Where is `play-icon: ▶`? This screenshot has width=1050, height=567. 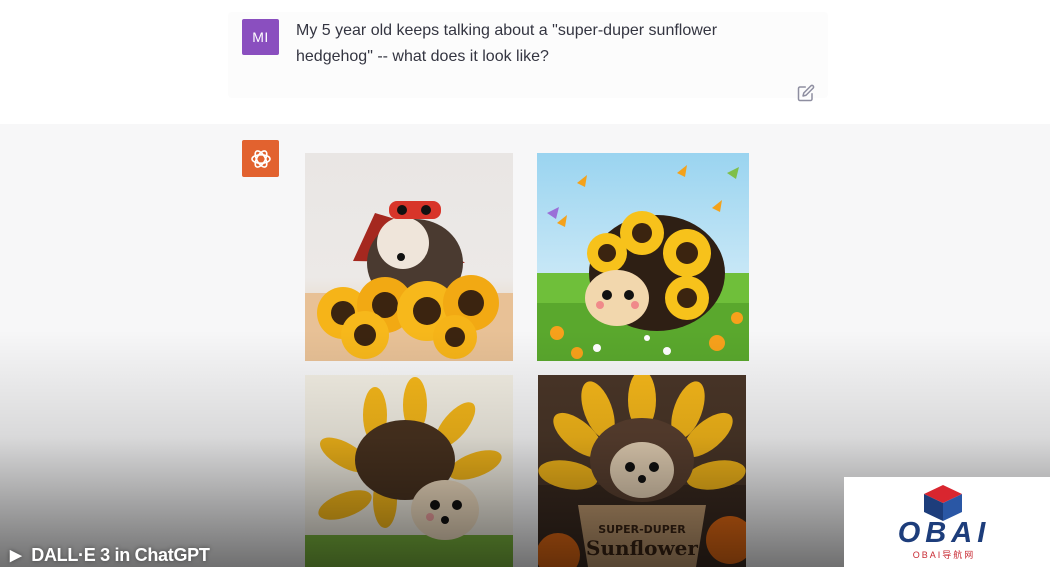 play-icon: ▶ is located at coordinates (16, 555).